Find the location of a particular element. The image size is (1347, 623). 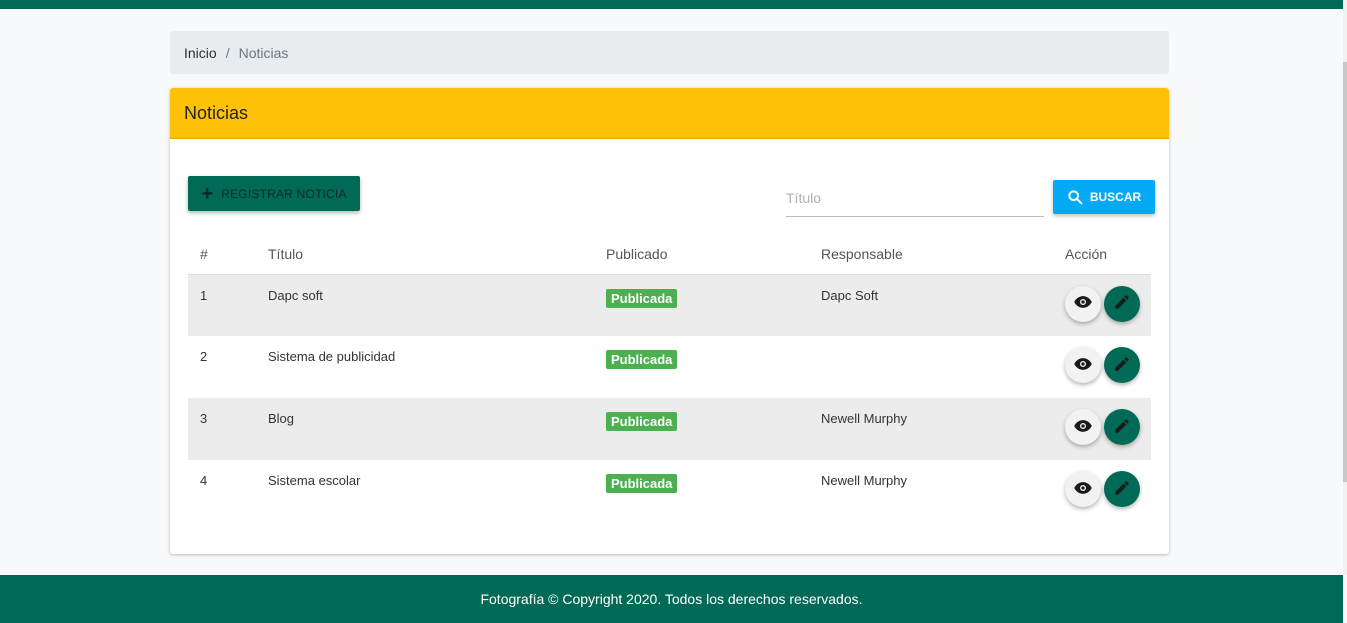

plus-icon: + is located at coordinates (207, 193).